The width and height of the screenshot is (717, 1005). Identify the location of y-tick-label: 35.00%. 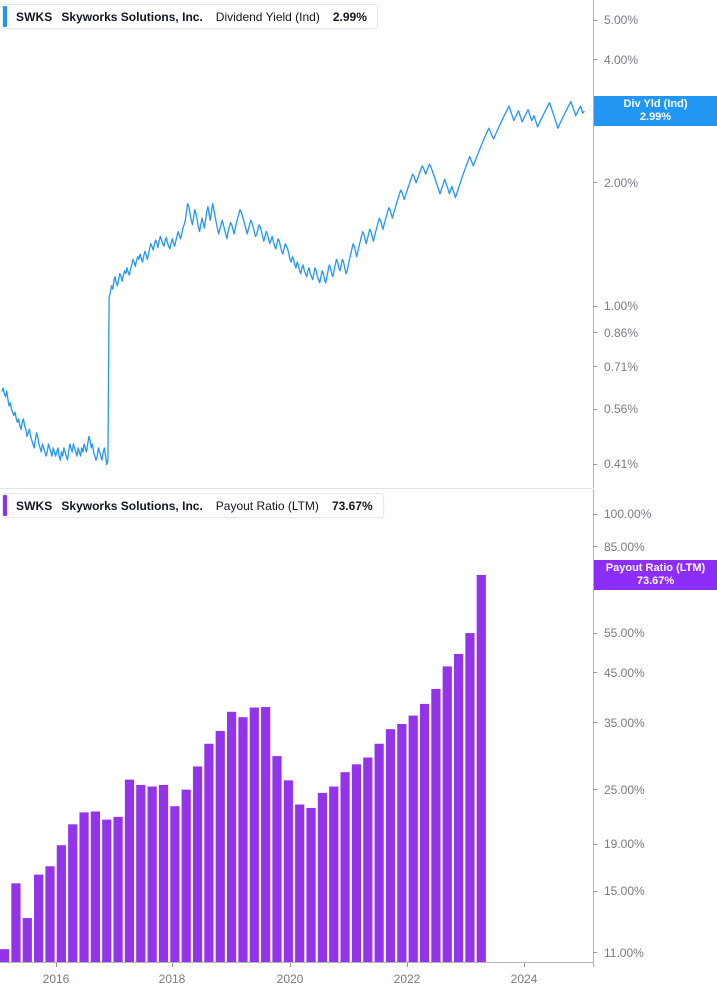
(624, 722).